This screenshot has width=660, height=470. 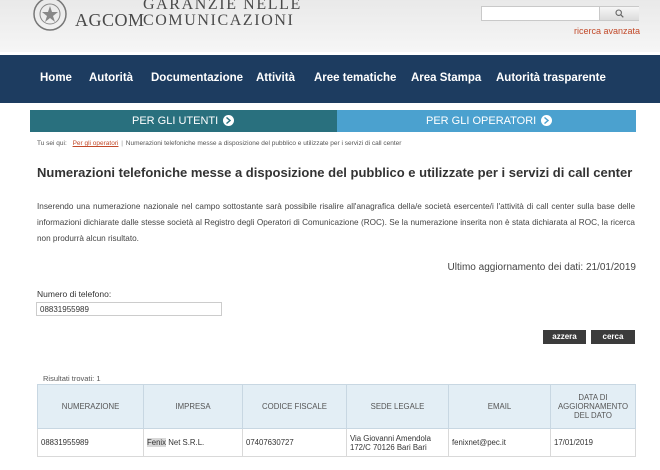 What do you see at coordinates (74, 294) in the screenshot?
I see `phone-label: Numero di telefono:` at bounding box center [74, 294].